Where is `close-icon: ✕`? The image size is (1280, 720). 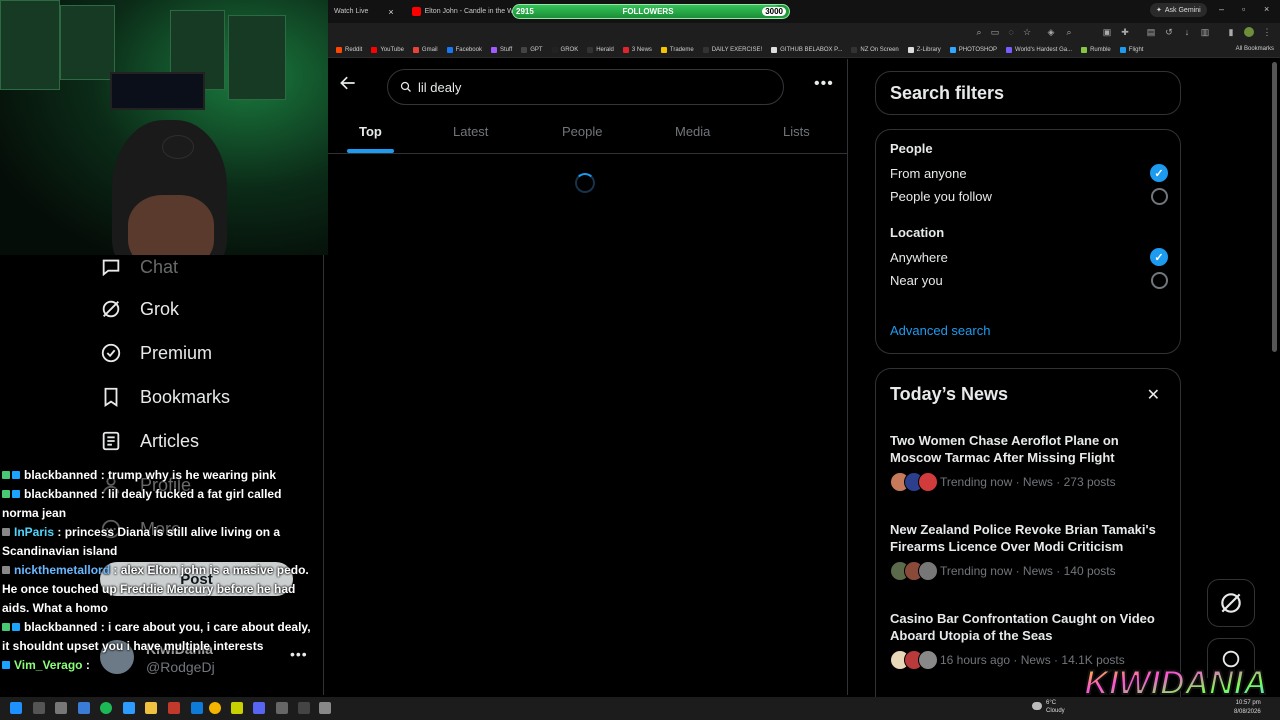 close-icon: ✕ is located at coordinates (1153, 395).